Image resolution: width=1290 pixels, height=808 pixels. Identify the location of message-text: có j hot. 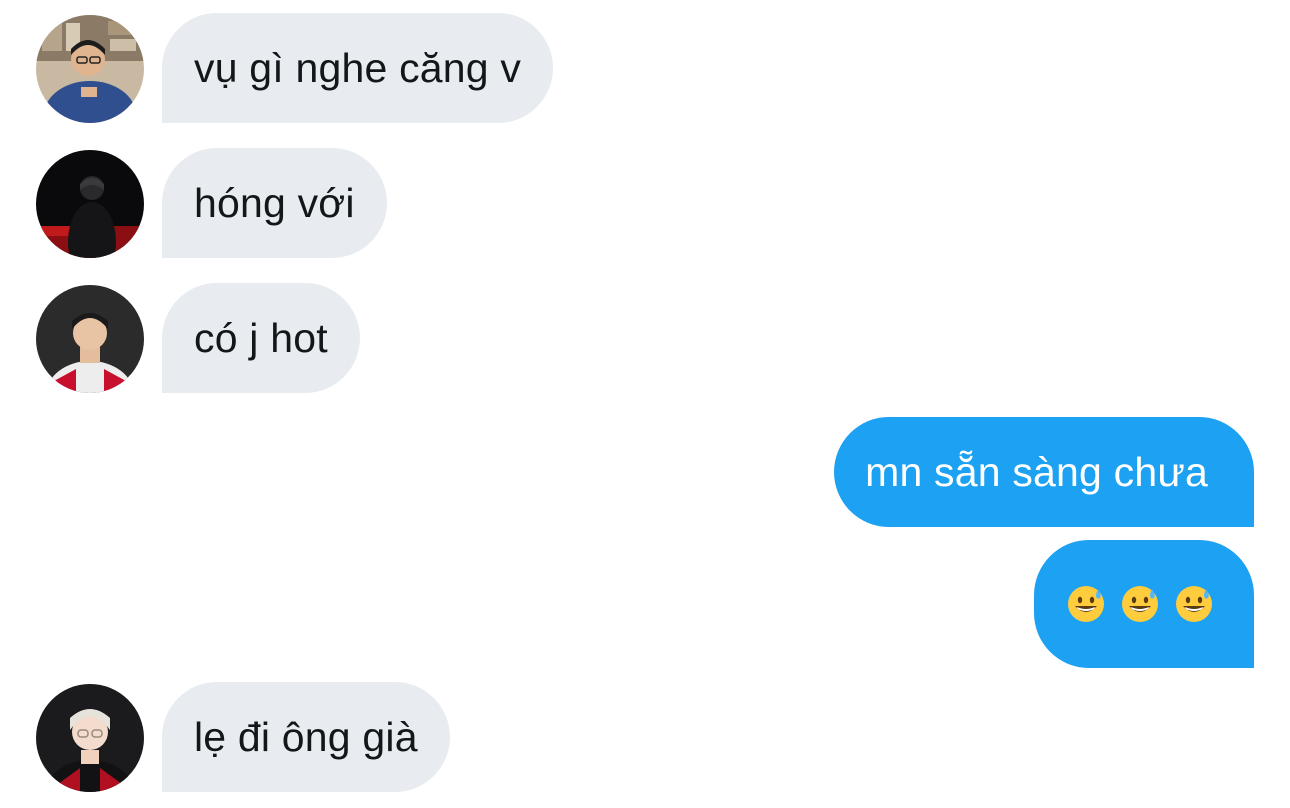
(261, 337).